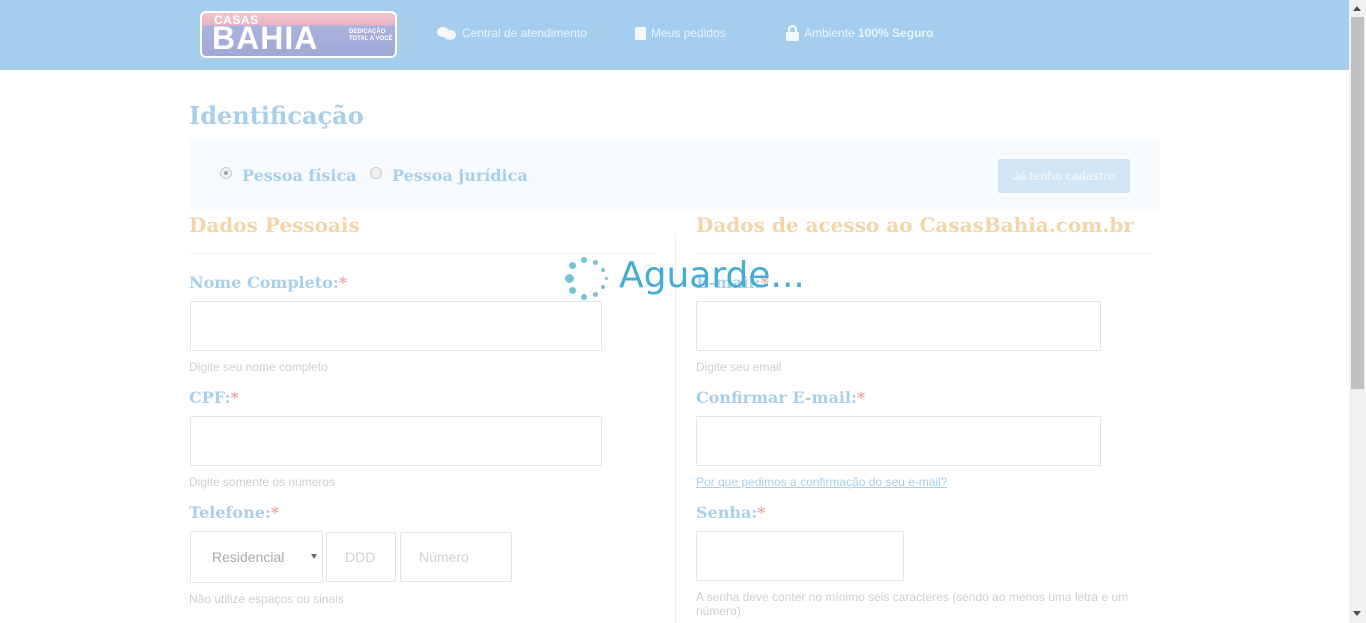 This screenshot has height=623, width=1366. I want to click on confirm-email-input, so click(898, 441).